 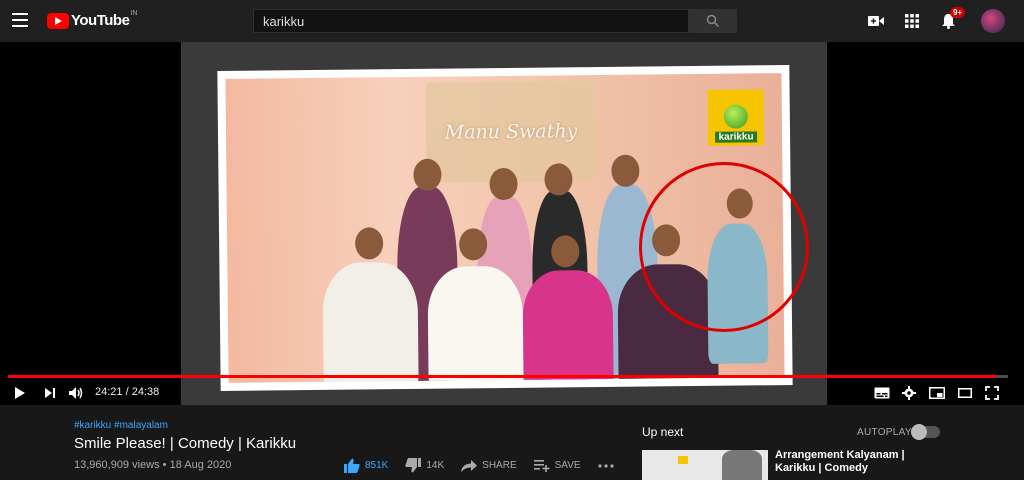 What do you see at coordinates (413, 465) in the screenshot?
I see `thumbs-down-icon` at bounding box center [413, 465].